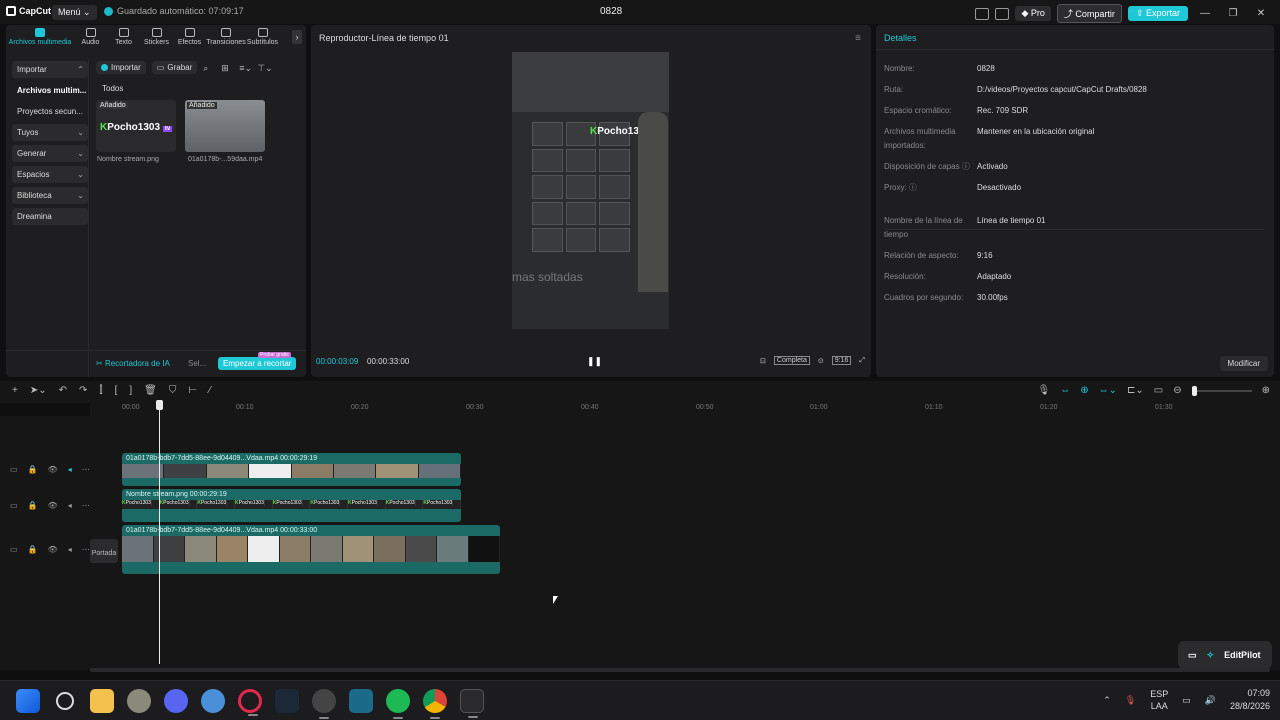 Image resolution: width=1280 pixels, height=720 pixels. Describe the element at coordinates (50, 153) in the screenshot. I see `sidebar-item-generate: Generar ⌄` at that location.